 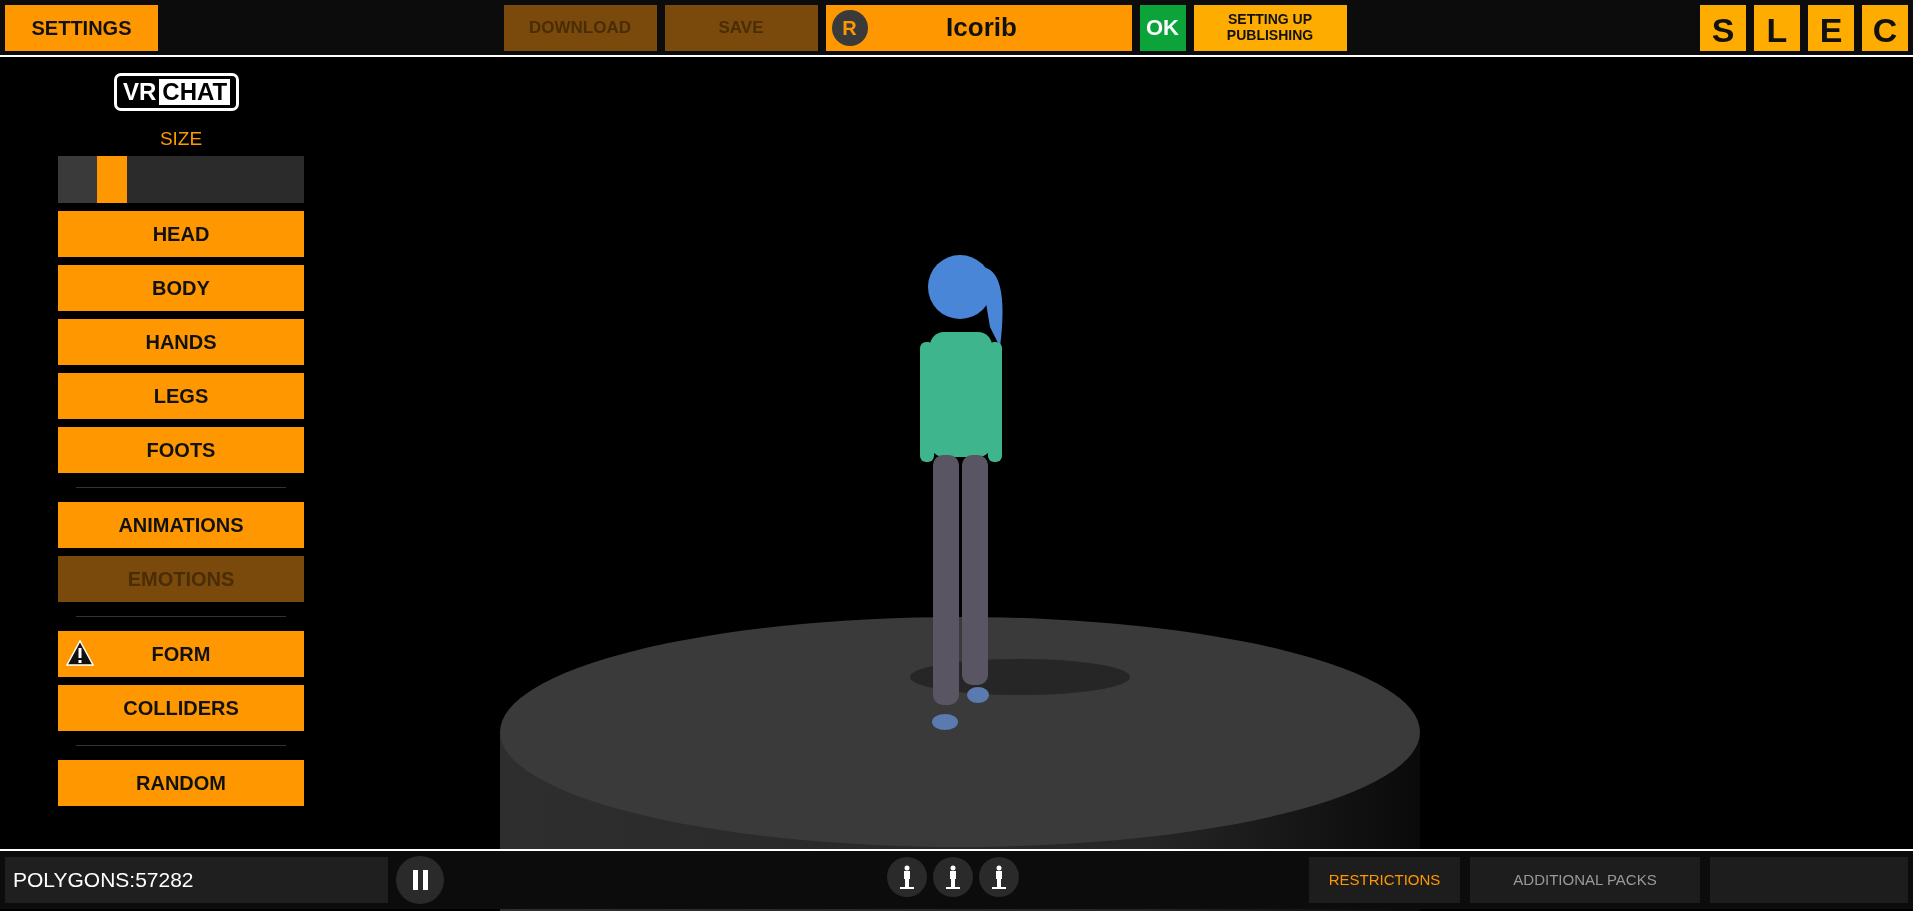 I want to click on size-label: SIZE, so click(x=181, y=139).